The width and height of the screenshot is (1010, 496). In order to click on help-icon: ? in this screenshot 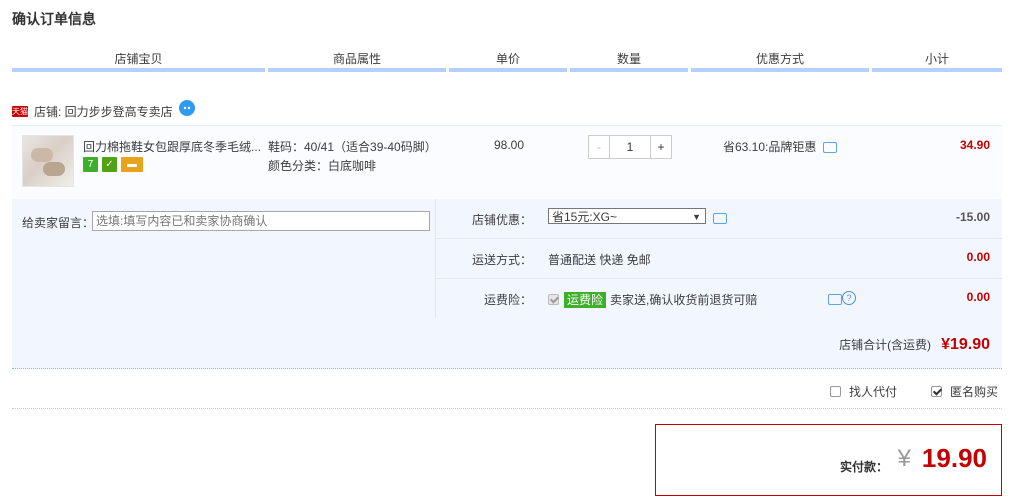, I will do `click(849, 298)`.